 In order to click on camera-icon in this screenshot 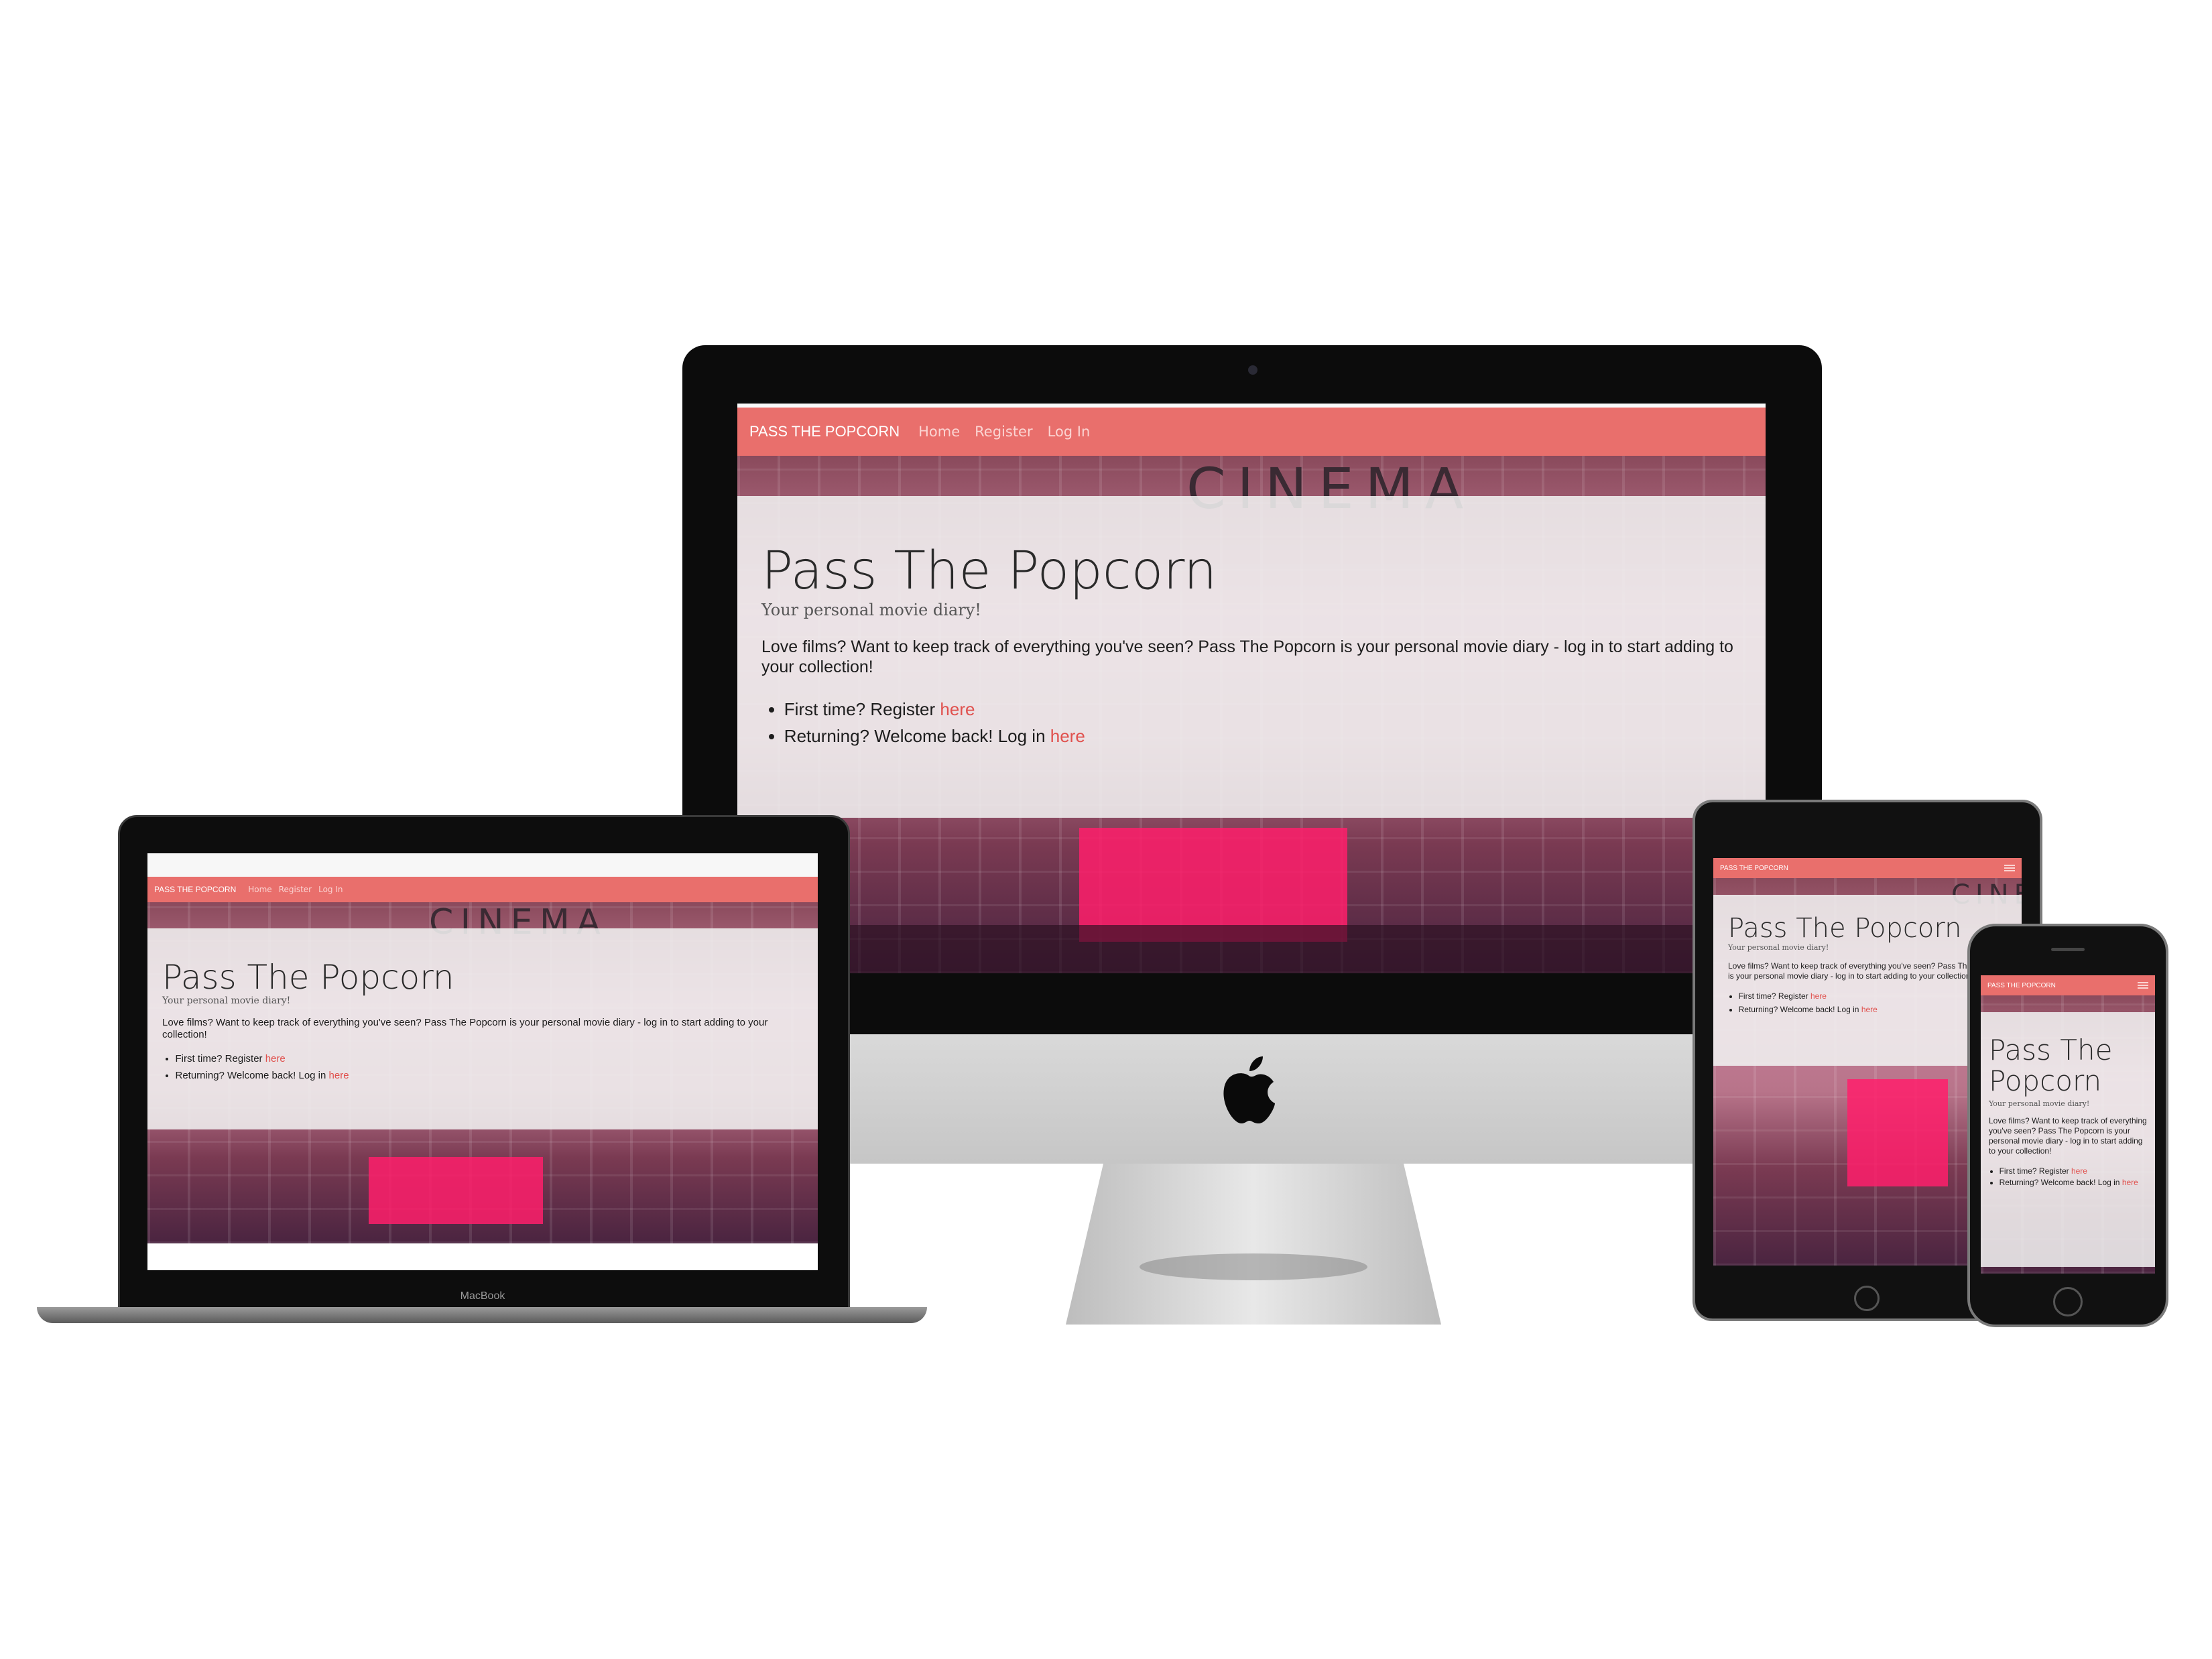, I will do `click(1252, 370)`.